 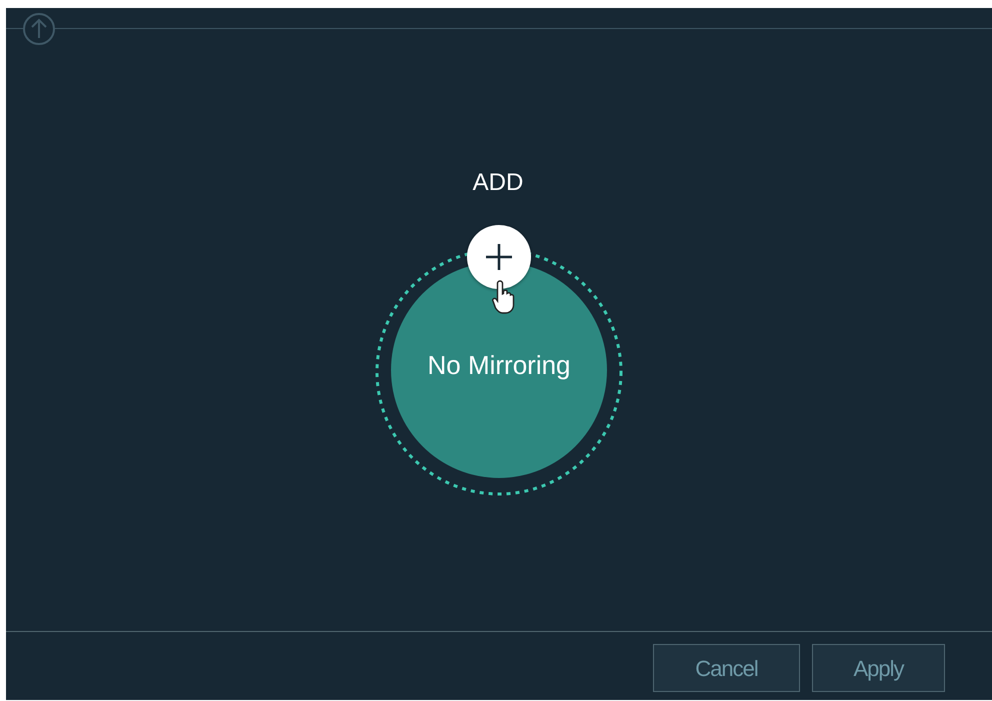 I want to click on plus-icon, so click(x=499, y=257).